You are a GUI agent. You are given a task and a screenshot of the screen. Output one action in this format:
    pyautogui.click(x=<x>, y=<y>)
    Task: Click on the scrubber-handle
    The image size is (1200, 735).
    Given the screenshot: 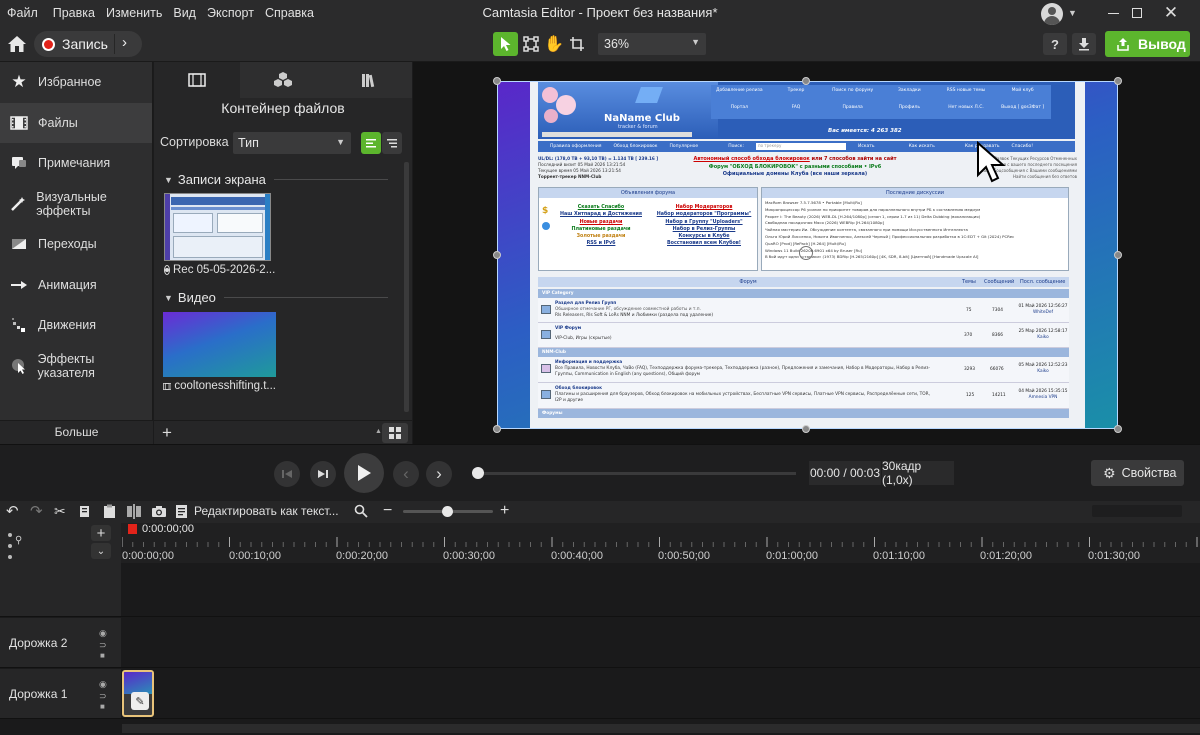 What is the action you would take?
    pyautogui.click(x=478, y=473)
    